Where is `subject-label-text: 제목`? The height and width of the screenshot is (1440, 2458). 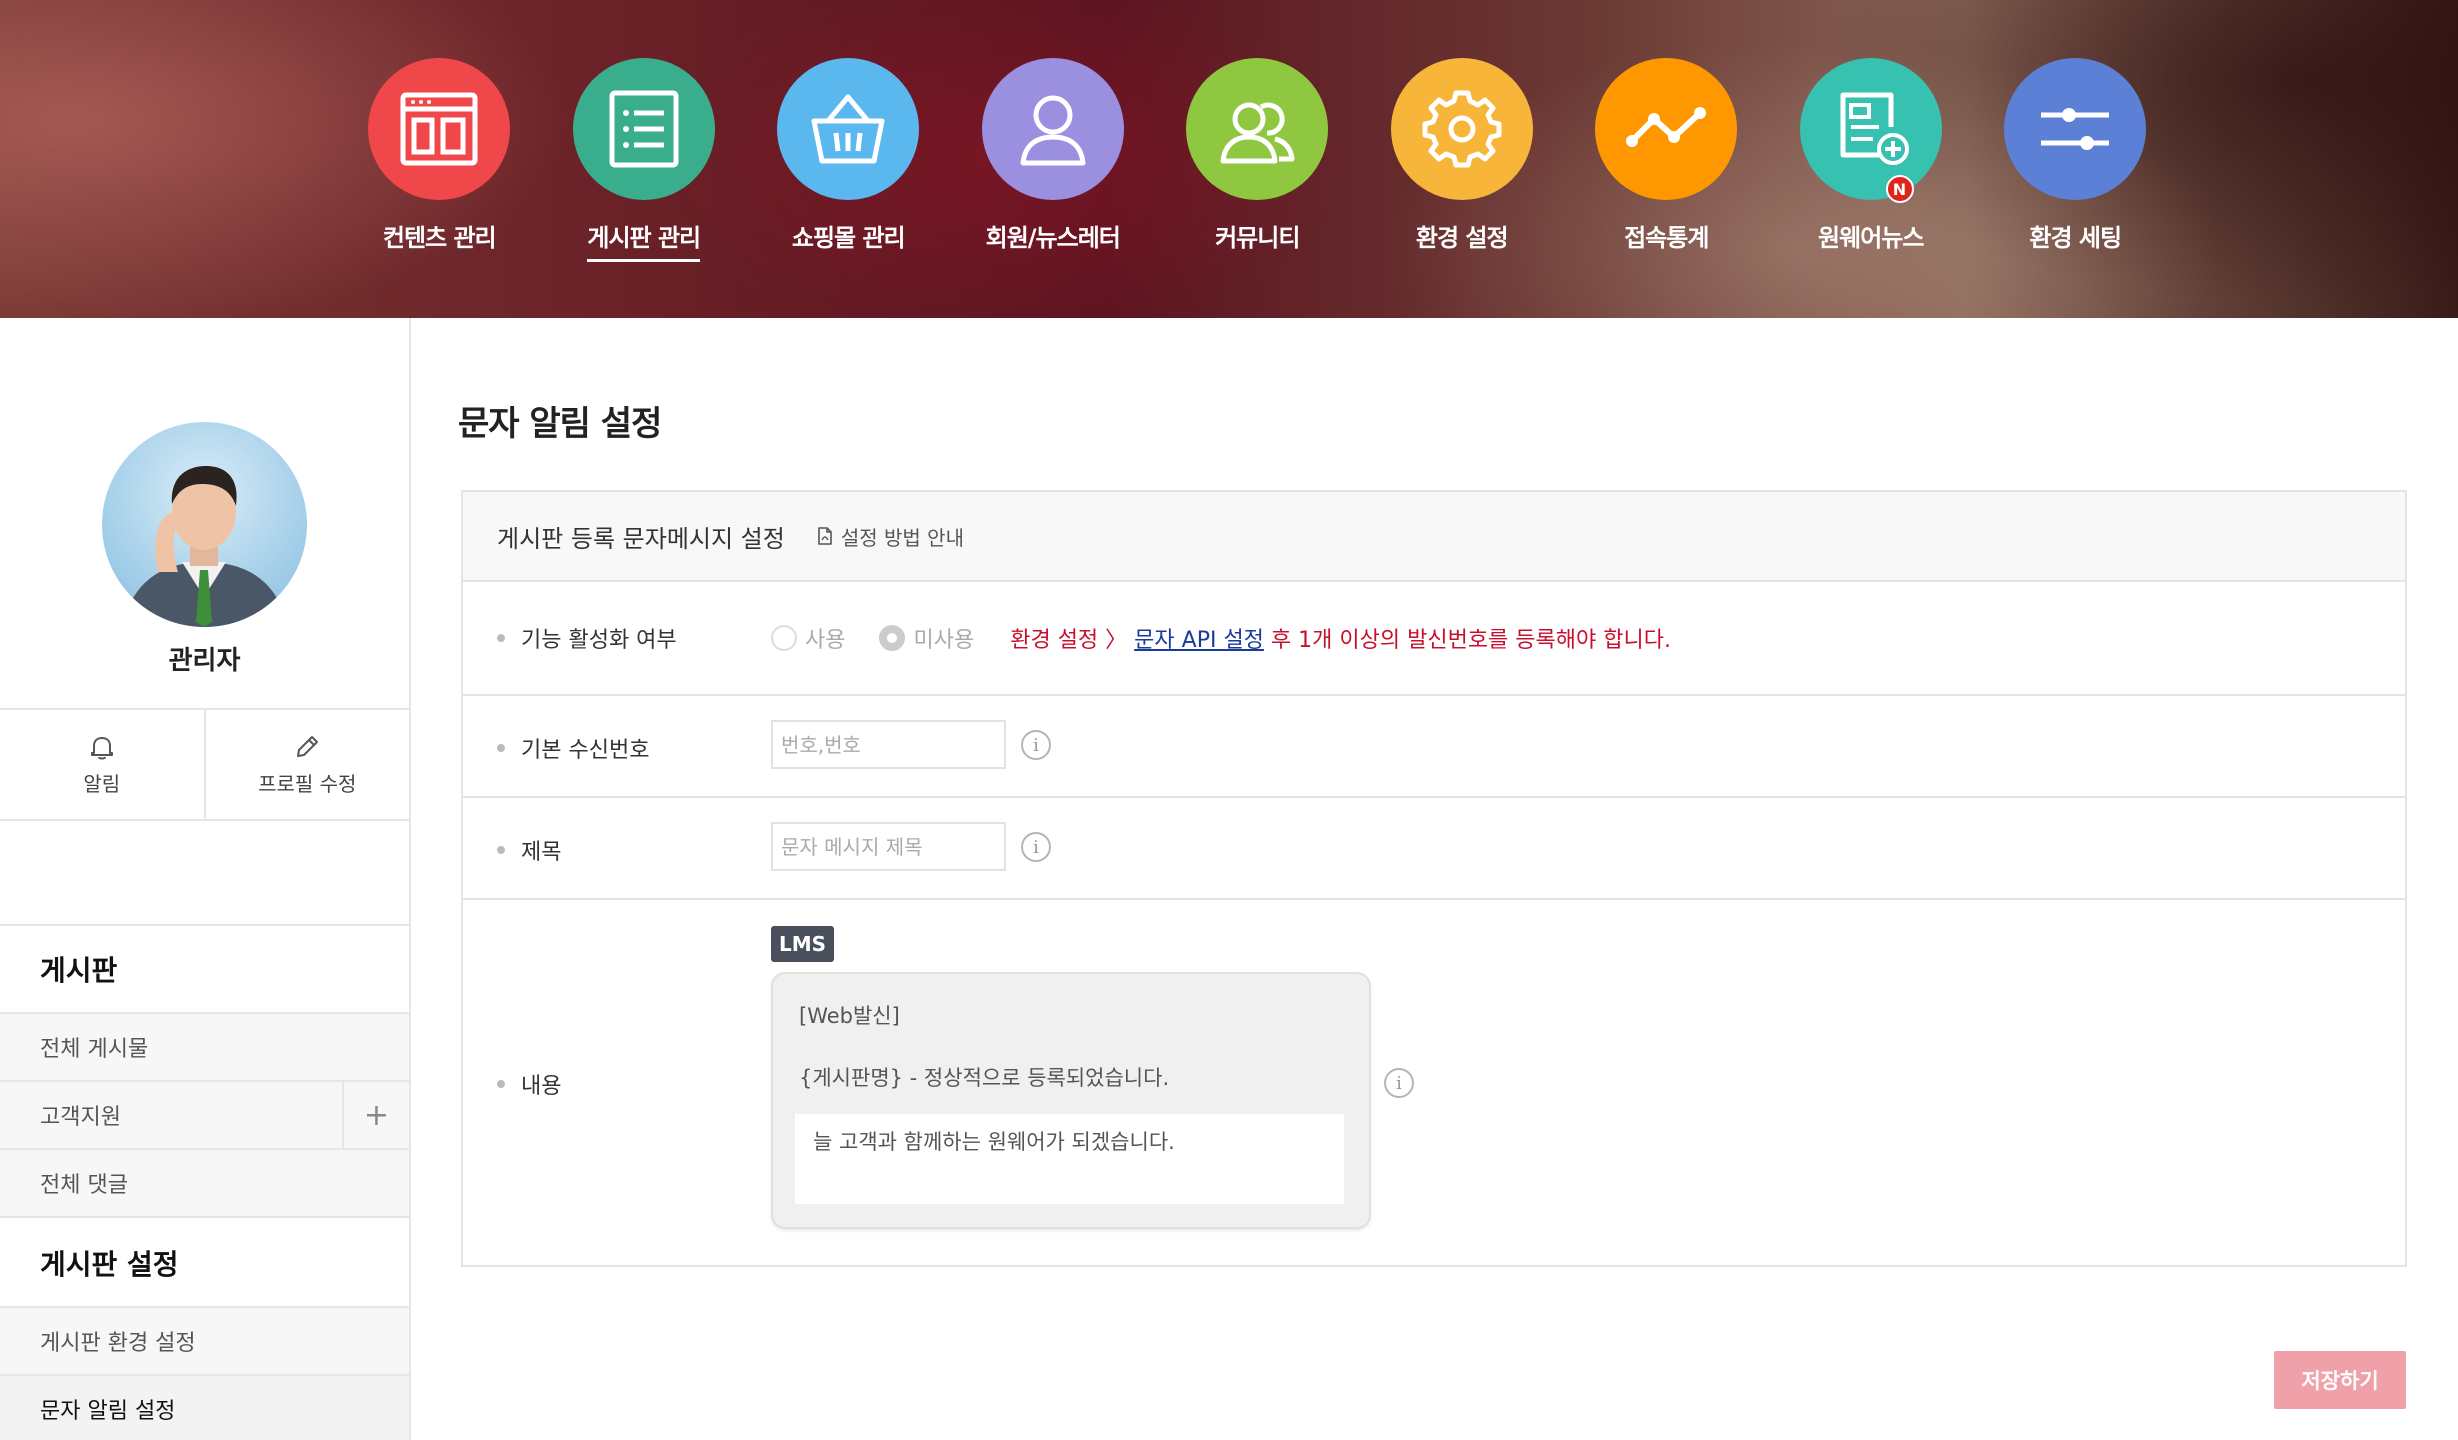 subject-label-text: 제목 is located at coordinates (541, 852).